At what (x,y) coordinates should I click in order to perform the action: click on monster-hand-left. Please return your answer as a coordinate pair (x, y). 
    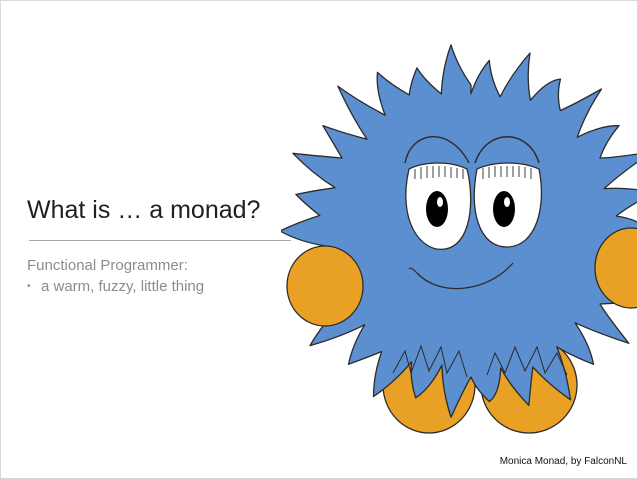
    Looking at the image, I should click on (325, 286).